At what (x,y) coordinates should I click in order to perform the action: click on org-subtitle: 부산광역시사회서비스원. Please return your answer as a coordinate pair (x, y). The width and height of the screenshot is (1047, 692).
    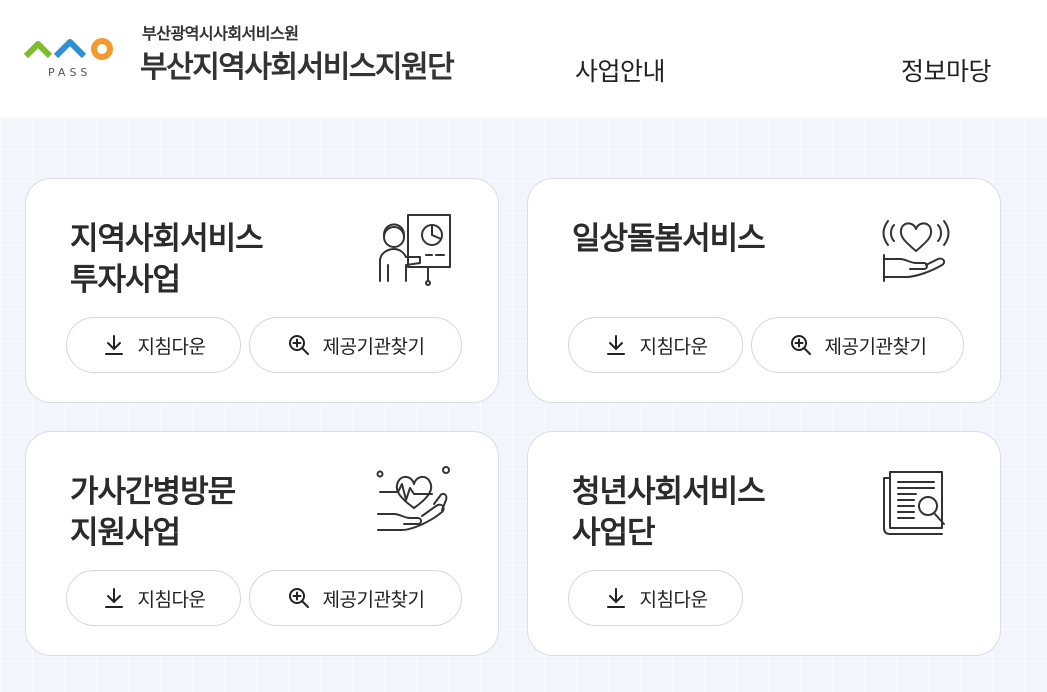
    Looking at the image, I should click on (220, 33).